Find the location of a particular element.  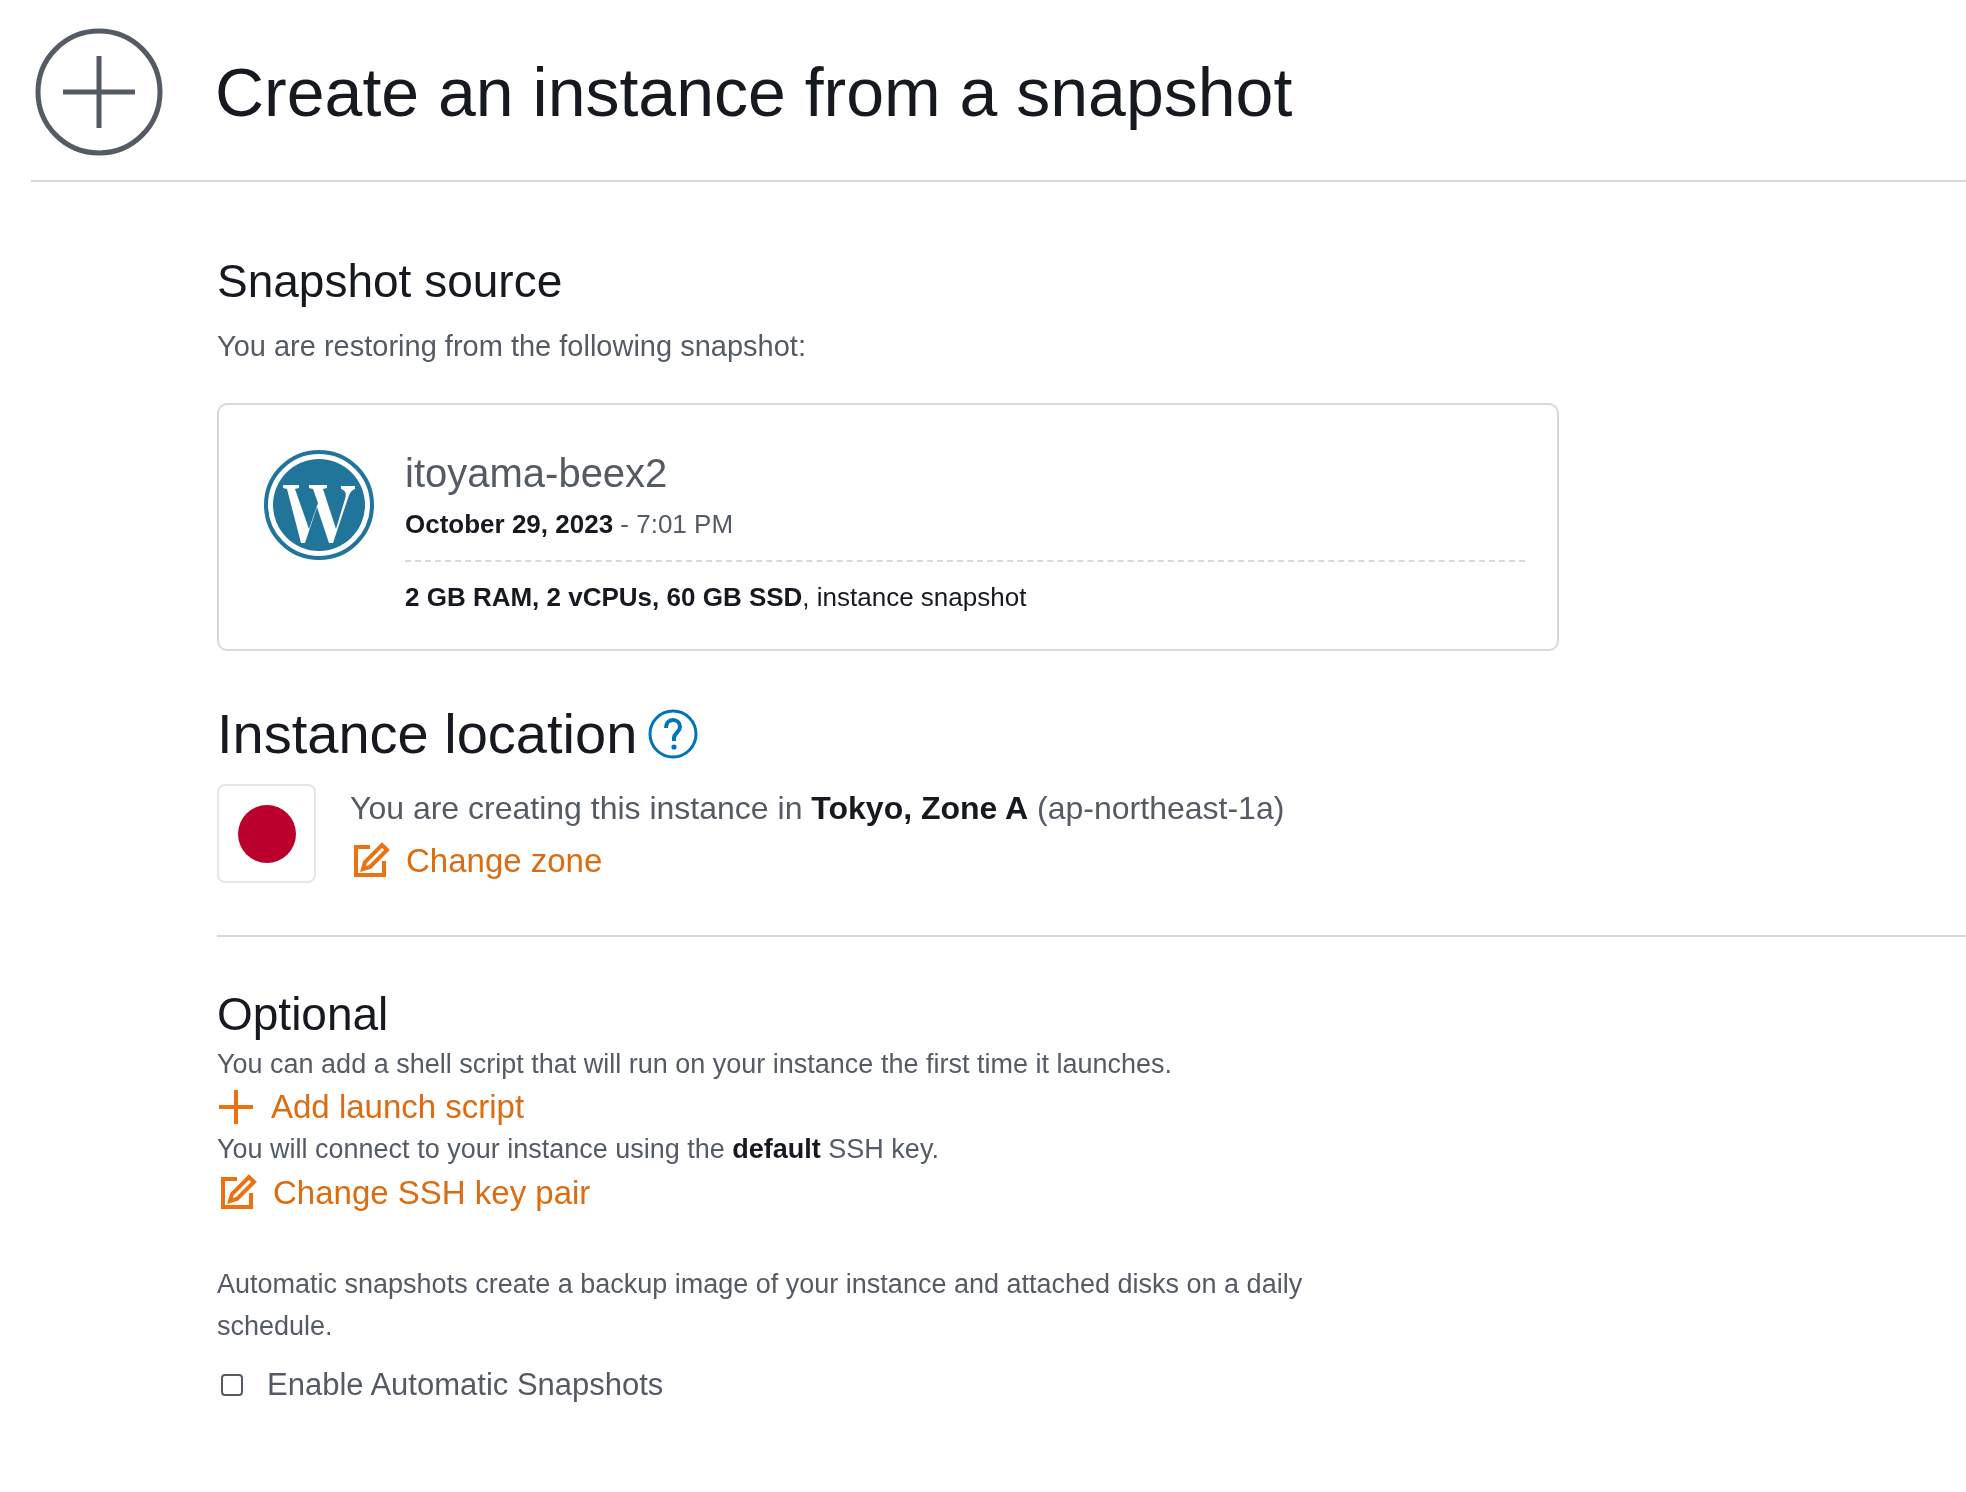

launch-script-text: You can add a shell script that will run on your instance the first time it launches. is located at coordinates (695, 1064).